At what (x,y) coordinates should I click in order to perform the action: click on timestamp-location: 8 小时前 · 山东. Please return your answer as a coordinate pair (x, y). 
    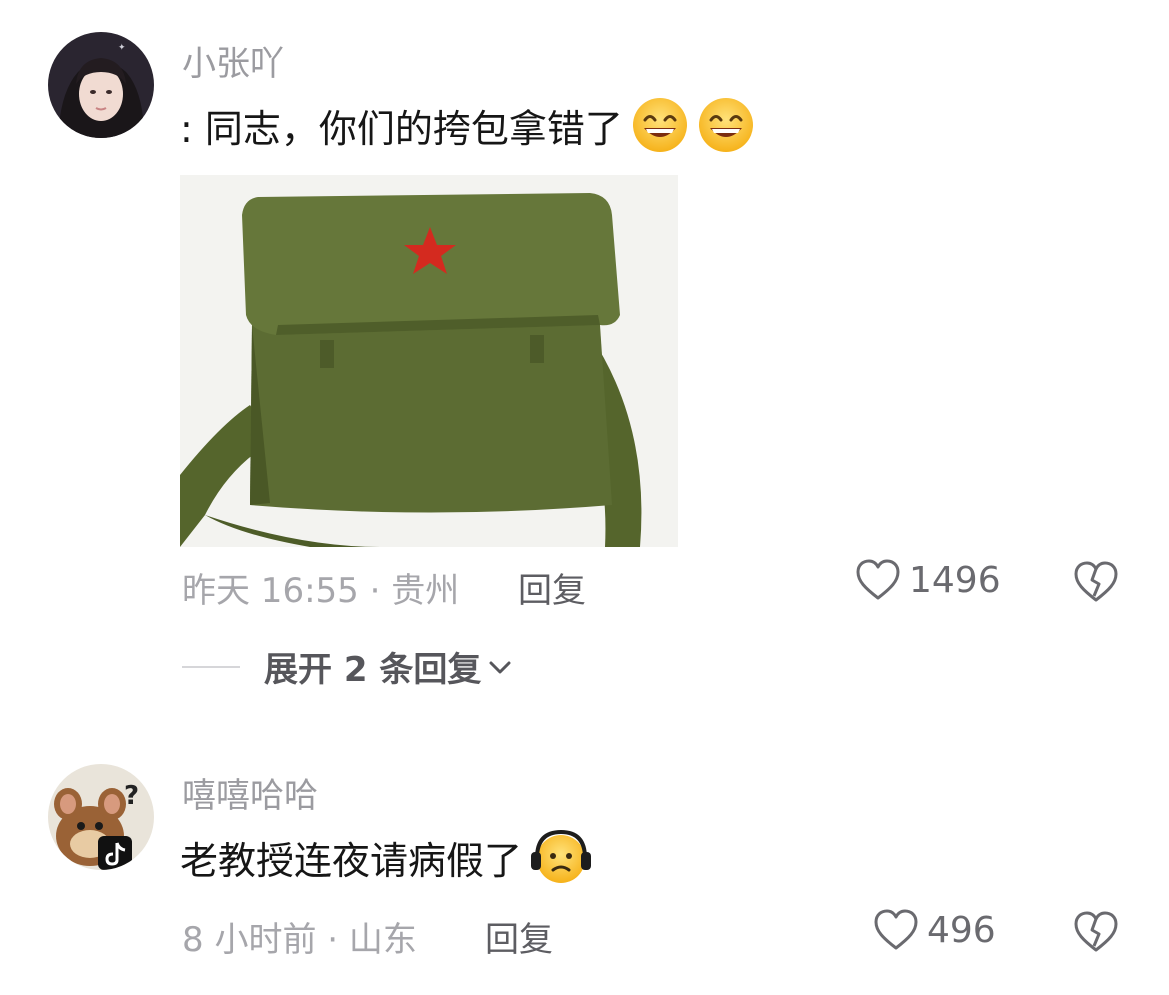
    Looking at the image, I should click on (299, 940).